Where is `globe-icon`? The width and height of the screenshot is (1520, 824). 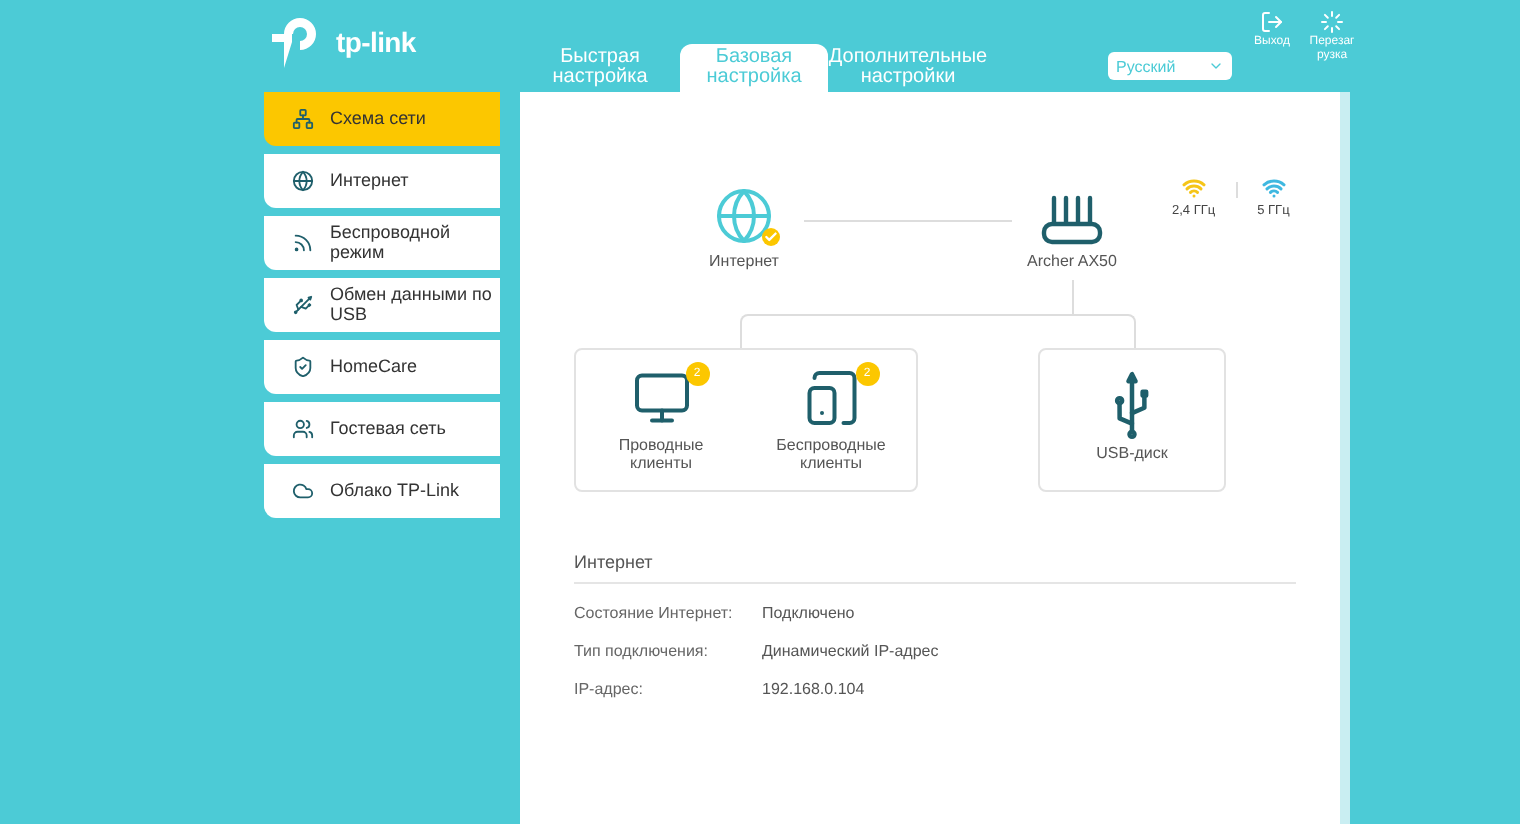
globe-icon is located at coordinates (744, 216).